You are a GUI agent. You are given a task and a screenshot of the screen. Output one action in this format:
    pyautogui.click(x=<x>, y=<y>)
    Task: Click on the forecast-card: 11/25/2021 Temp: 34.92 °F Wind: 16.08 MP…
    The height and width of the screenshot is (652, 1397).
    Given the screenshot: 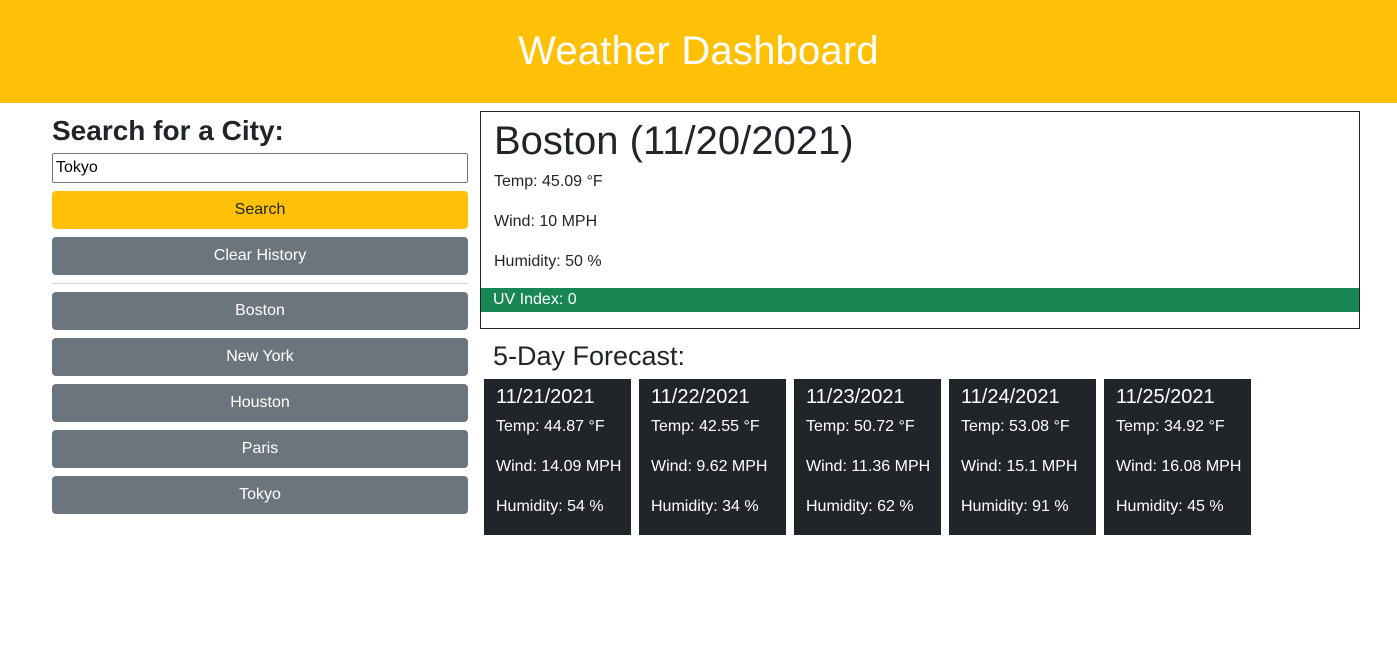 What is the action you would take?
    pyautogui.click(x=1177, y=457)
    